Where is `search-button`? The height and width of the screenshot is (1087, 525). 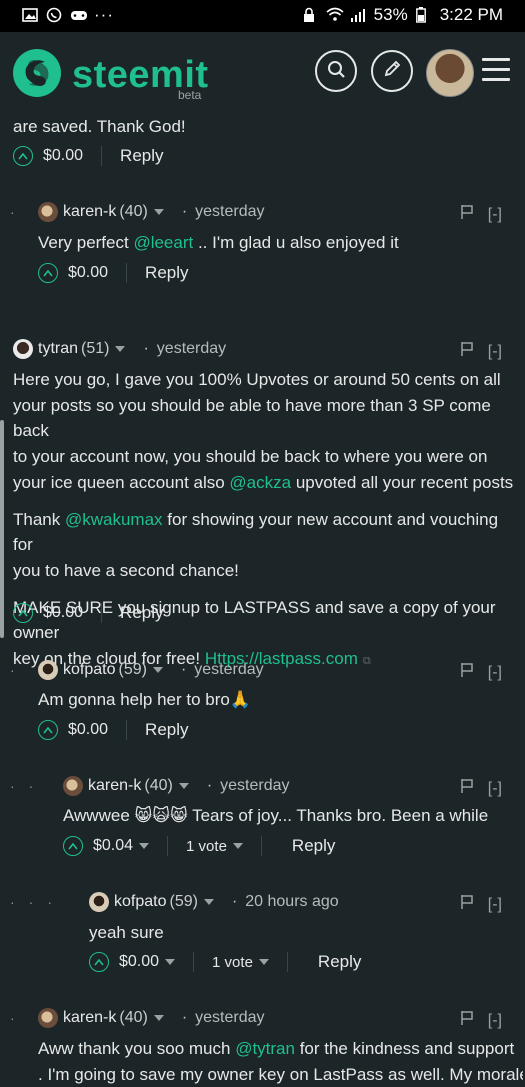
search-button is located at coordinates (336, 71).